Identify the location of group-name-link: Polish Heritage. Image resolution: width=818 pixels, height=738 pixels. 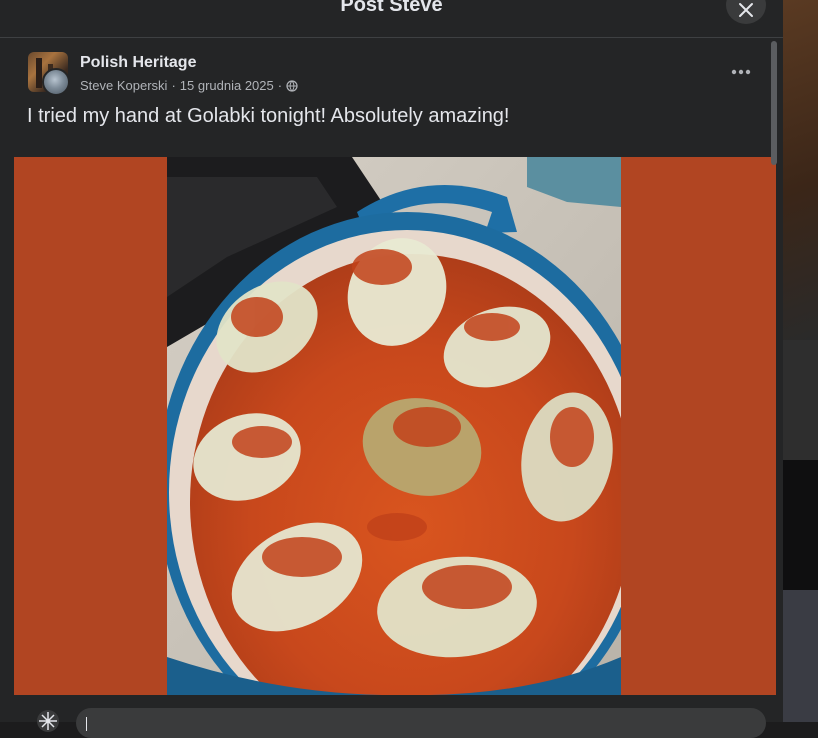
(138, 63).